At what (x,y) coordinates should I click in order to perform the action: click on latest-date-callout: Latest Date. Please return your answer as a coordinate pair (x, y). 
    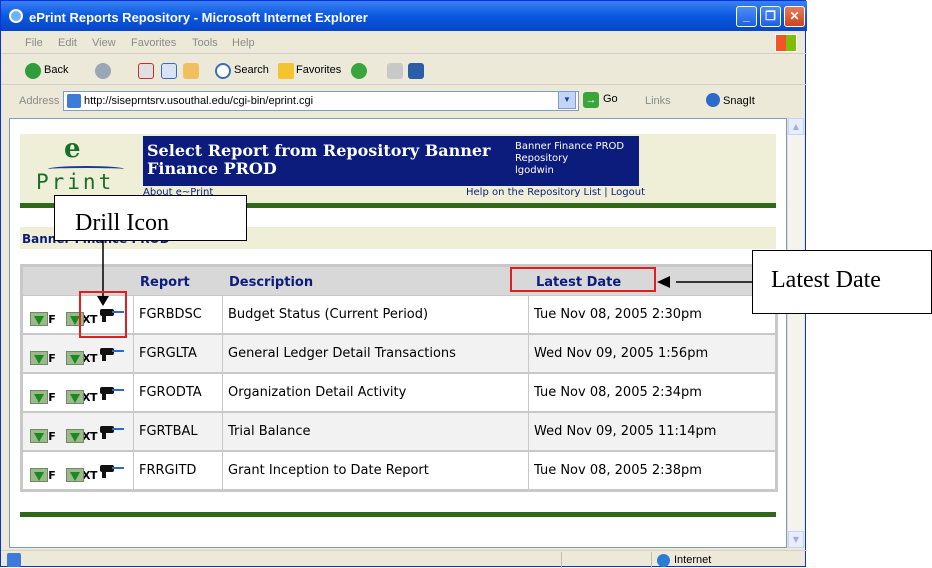
    Looking at the image, I should click on (842, 282).